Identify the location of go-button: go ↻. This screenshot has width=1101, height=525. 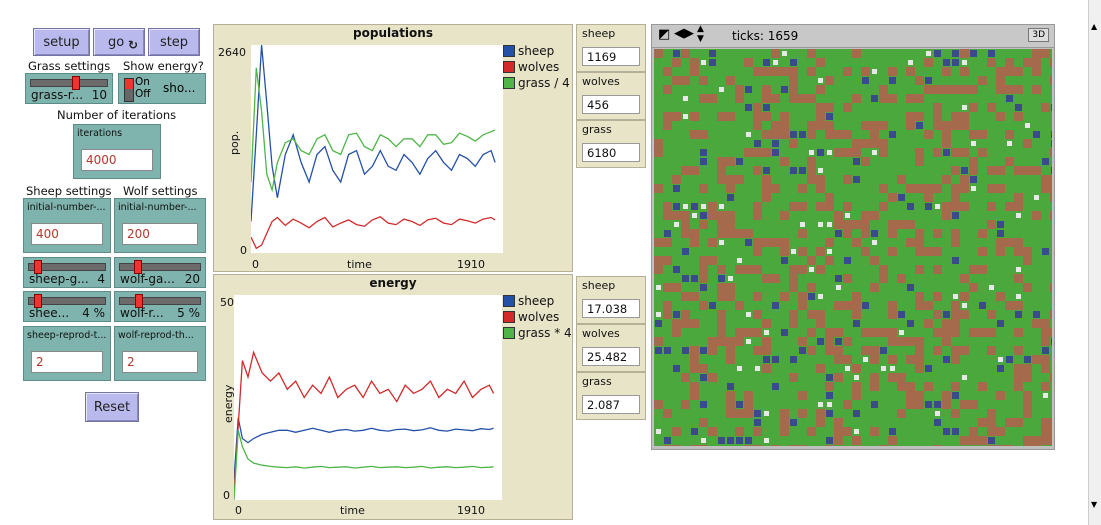
(119, 42).